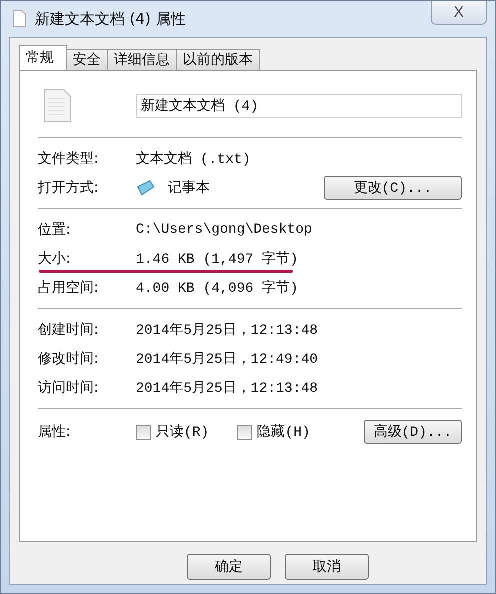  Describe the element at coordinates (283, 432) in the screenshot. I see `checkbox-label: 隐藏(H)` at that location.